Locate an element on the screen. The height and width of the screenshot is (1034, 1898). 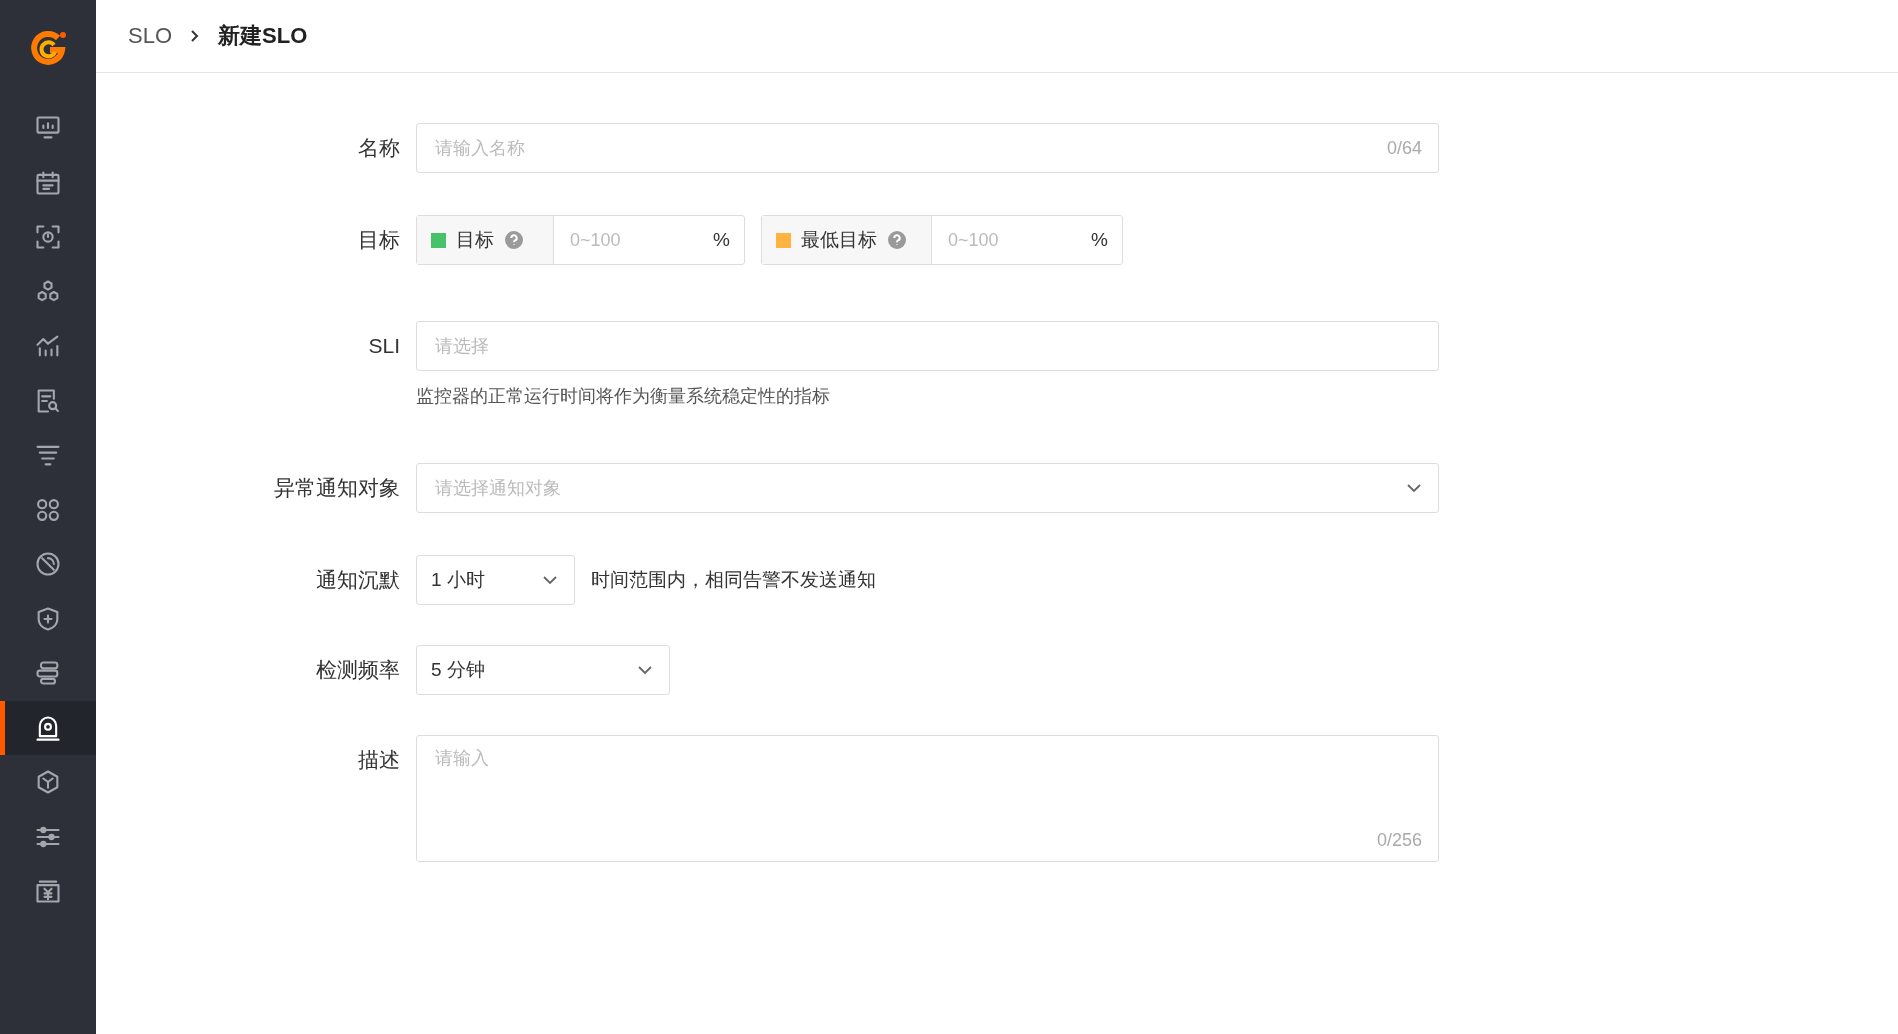
logo-icon is located at coordinates (48, 48).